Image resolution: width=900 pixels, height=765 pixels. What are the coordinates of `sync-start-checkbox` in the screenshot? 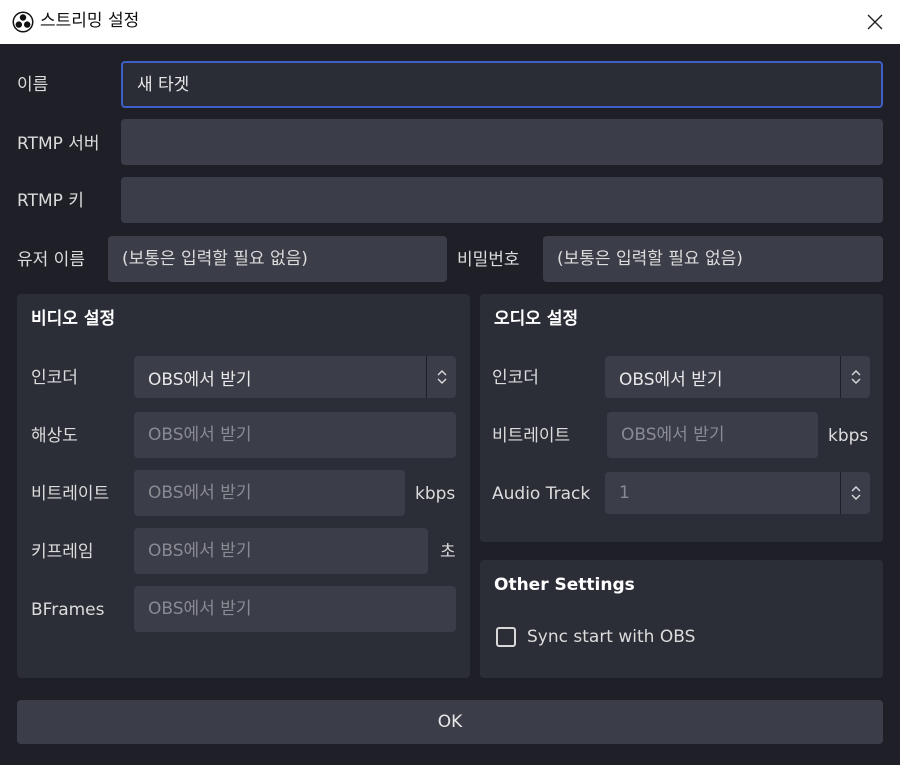 It's located at (506, 637).